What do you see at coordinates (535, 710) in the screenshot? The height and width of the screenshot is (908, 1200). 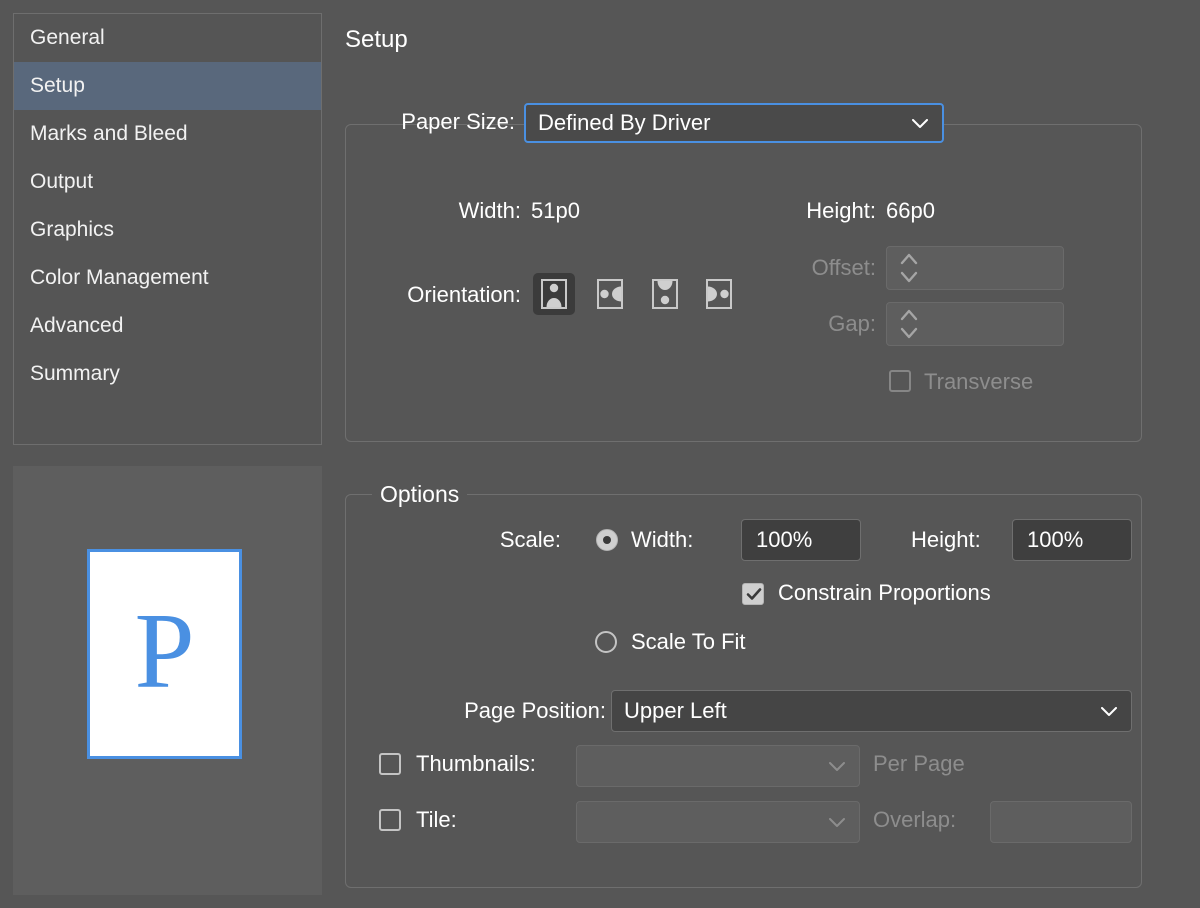 I see `page-position-label: Page Position:` at bounding box center [535, 710].